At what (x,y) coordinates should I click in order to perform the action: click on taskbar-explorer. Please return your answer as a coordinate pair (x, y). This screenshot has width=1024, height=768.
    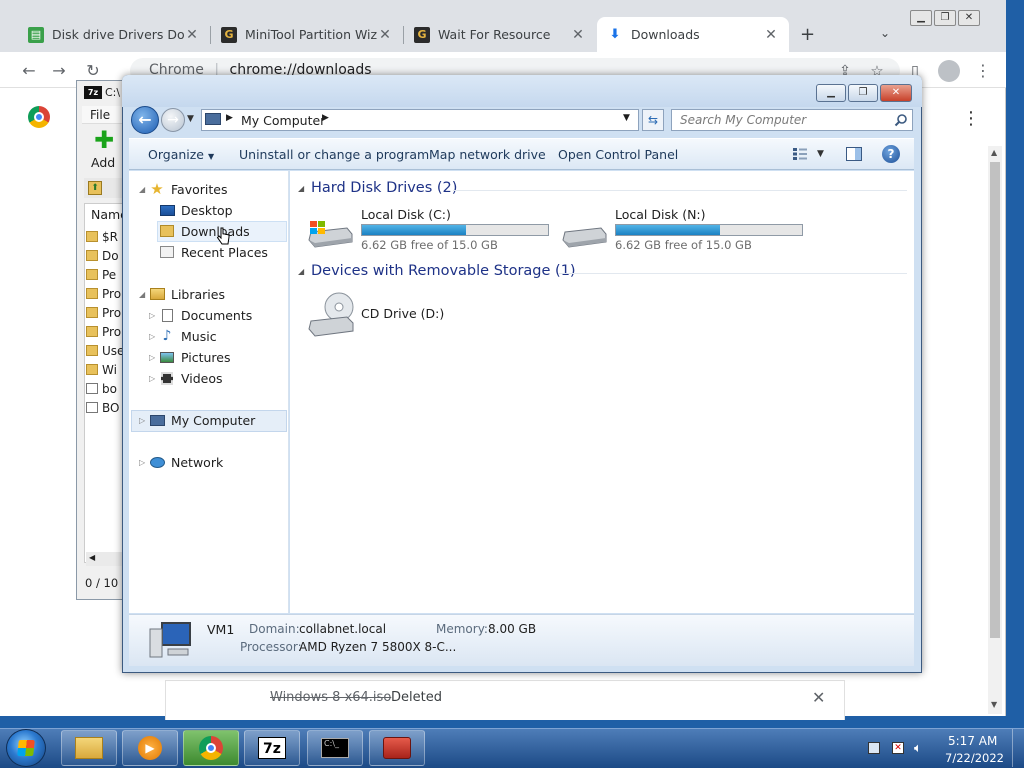
    Looking at the image, I should click on (89, 748).